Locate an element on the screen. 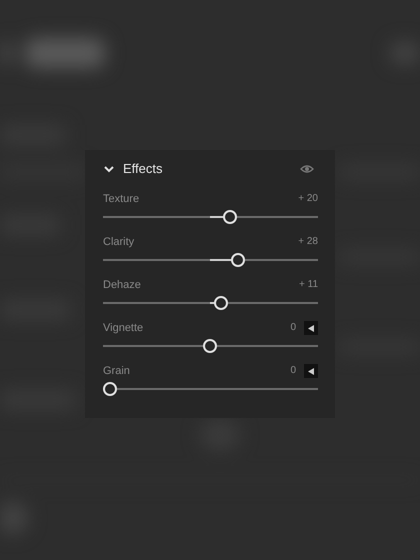 Image resolution: width=420 pixels, height=560 pixels. eye-icon is located at coordinates (307, 169).